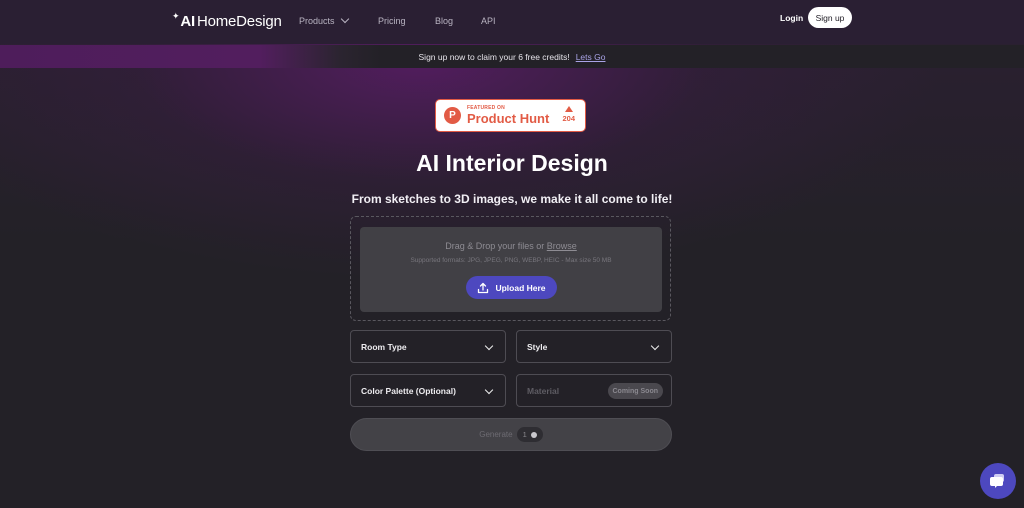 Image resolution: width=1024 pixels, height=508 pixels. I want to click on color-palette-label: Color Palette (Optional), so click(408, 390).